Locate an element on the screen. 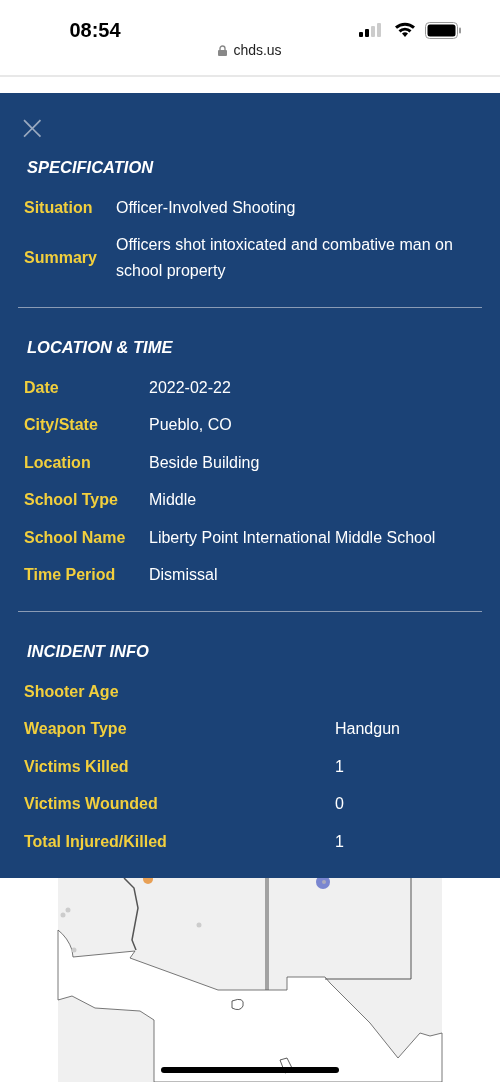 The width and height of the screenshot is (500, 1082). section-heading: INCIDENT INFO is located at coordinates (88, 651).